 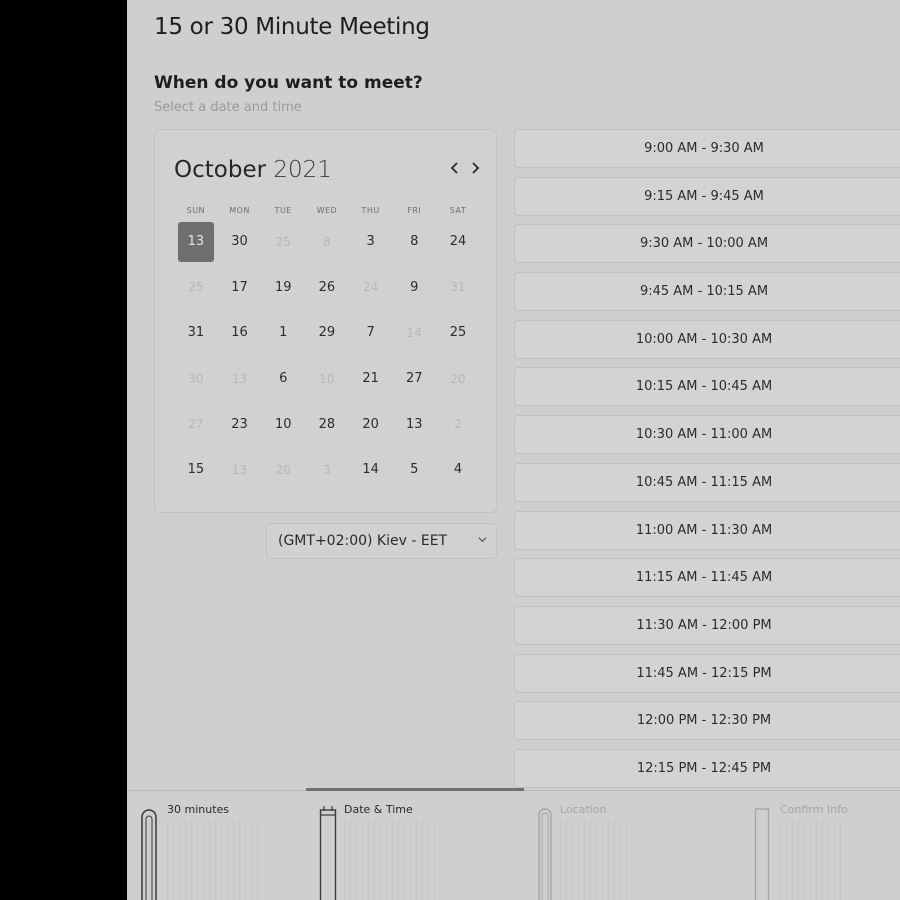 I want to click on day-number: 29, so click(x=327, y=333).